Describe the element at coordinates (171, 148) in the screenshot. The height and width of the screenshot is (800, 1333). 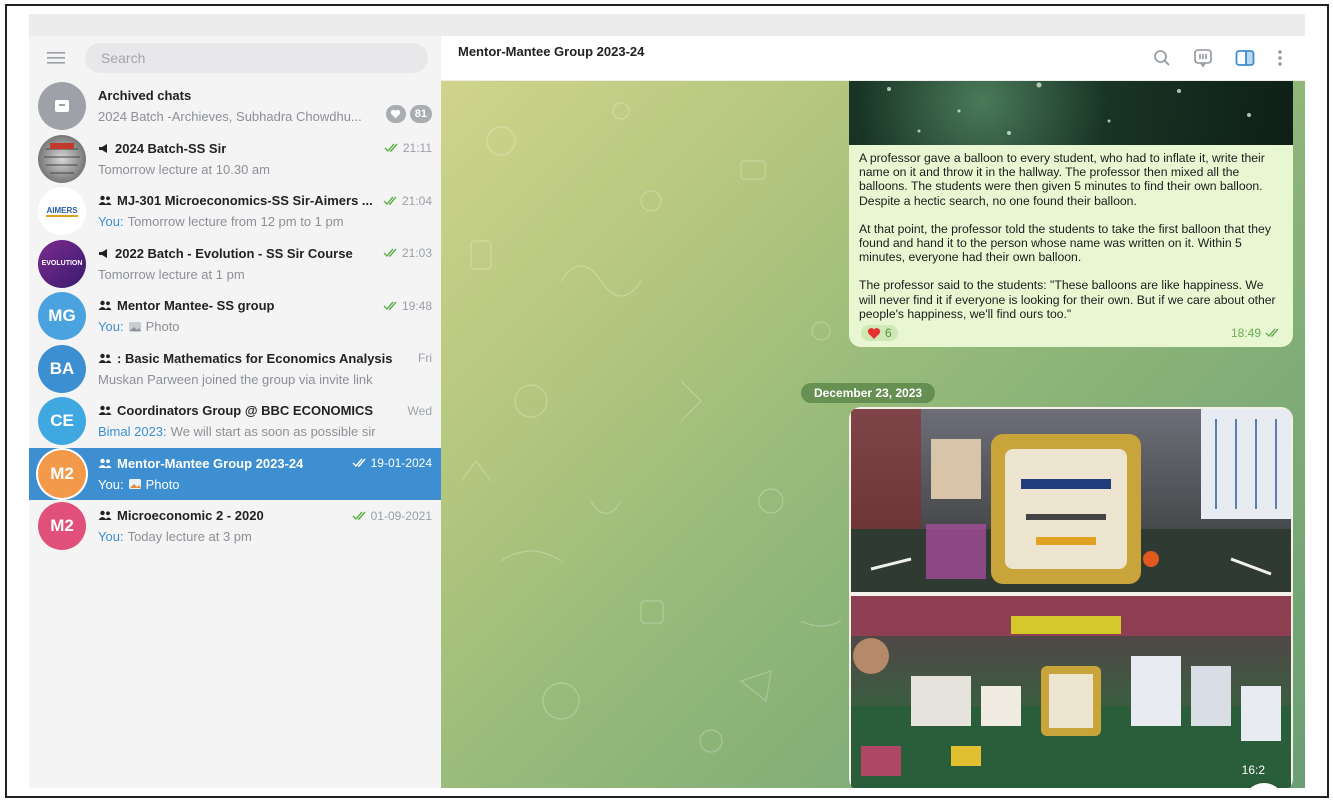
I see `chat-title: 2024 Batch-SS Sir` at that location.